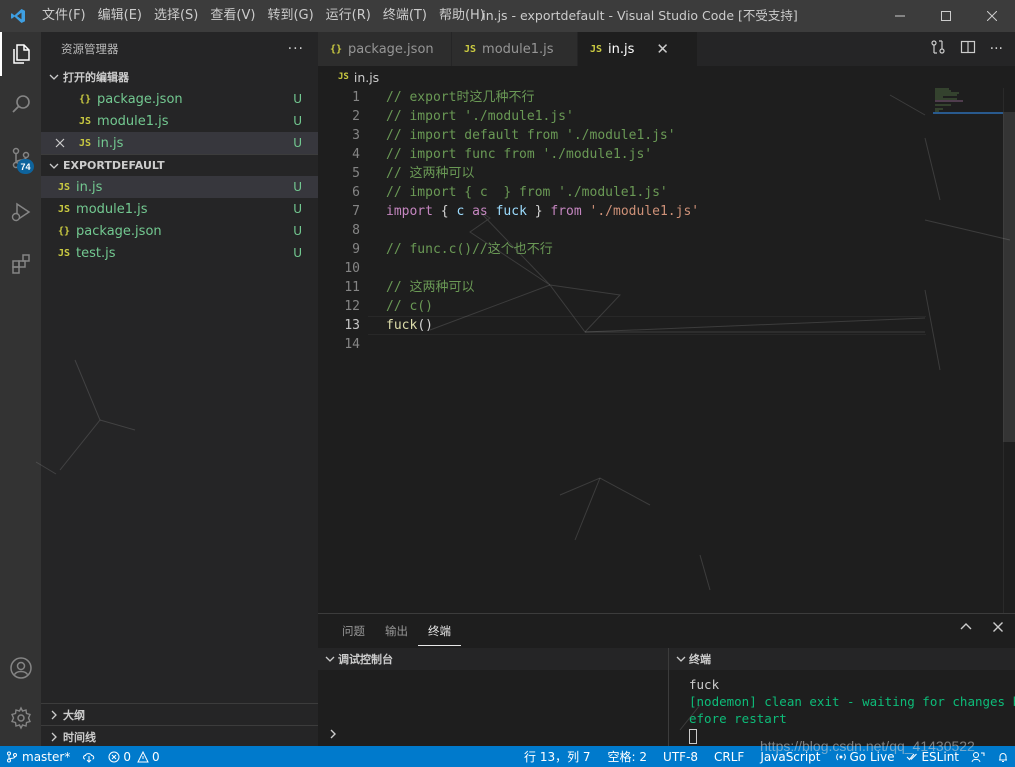 The height and width of the screenshot is (767, 1015). I want to click on tab-in-js: JS in.js ✕, so click(638, 49).